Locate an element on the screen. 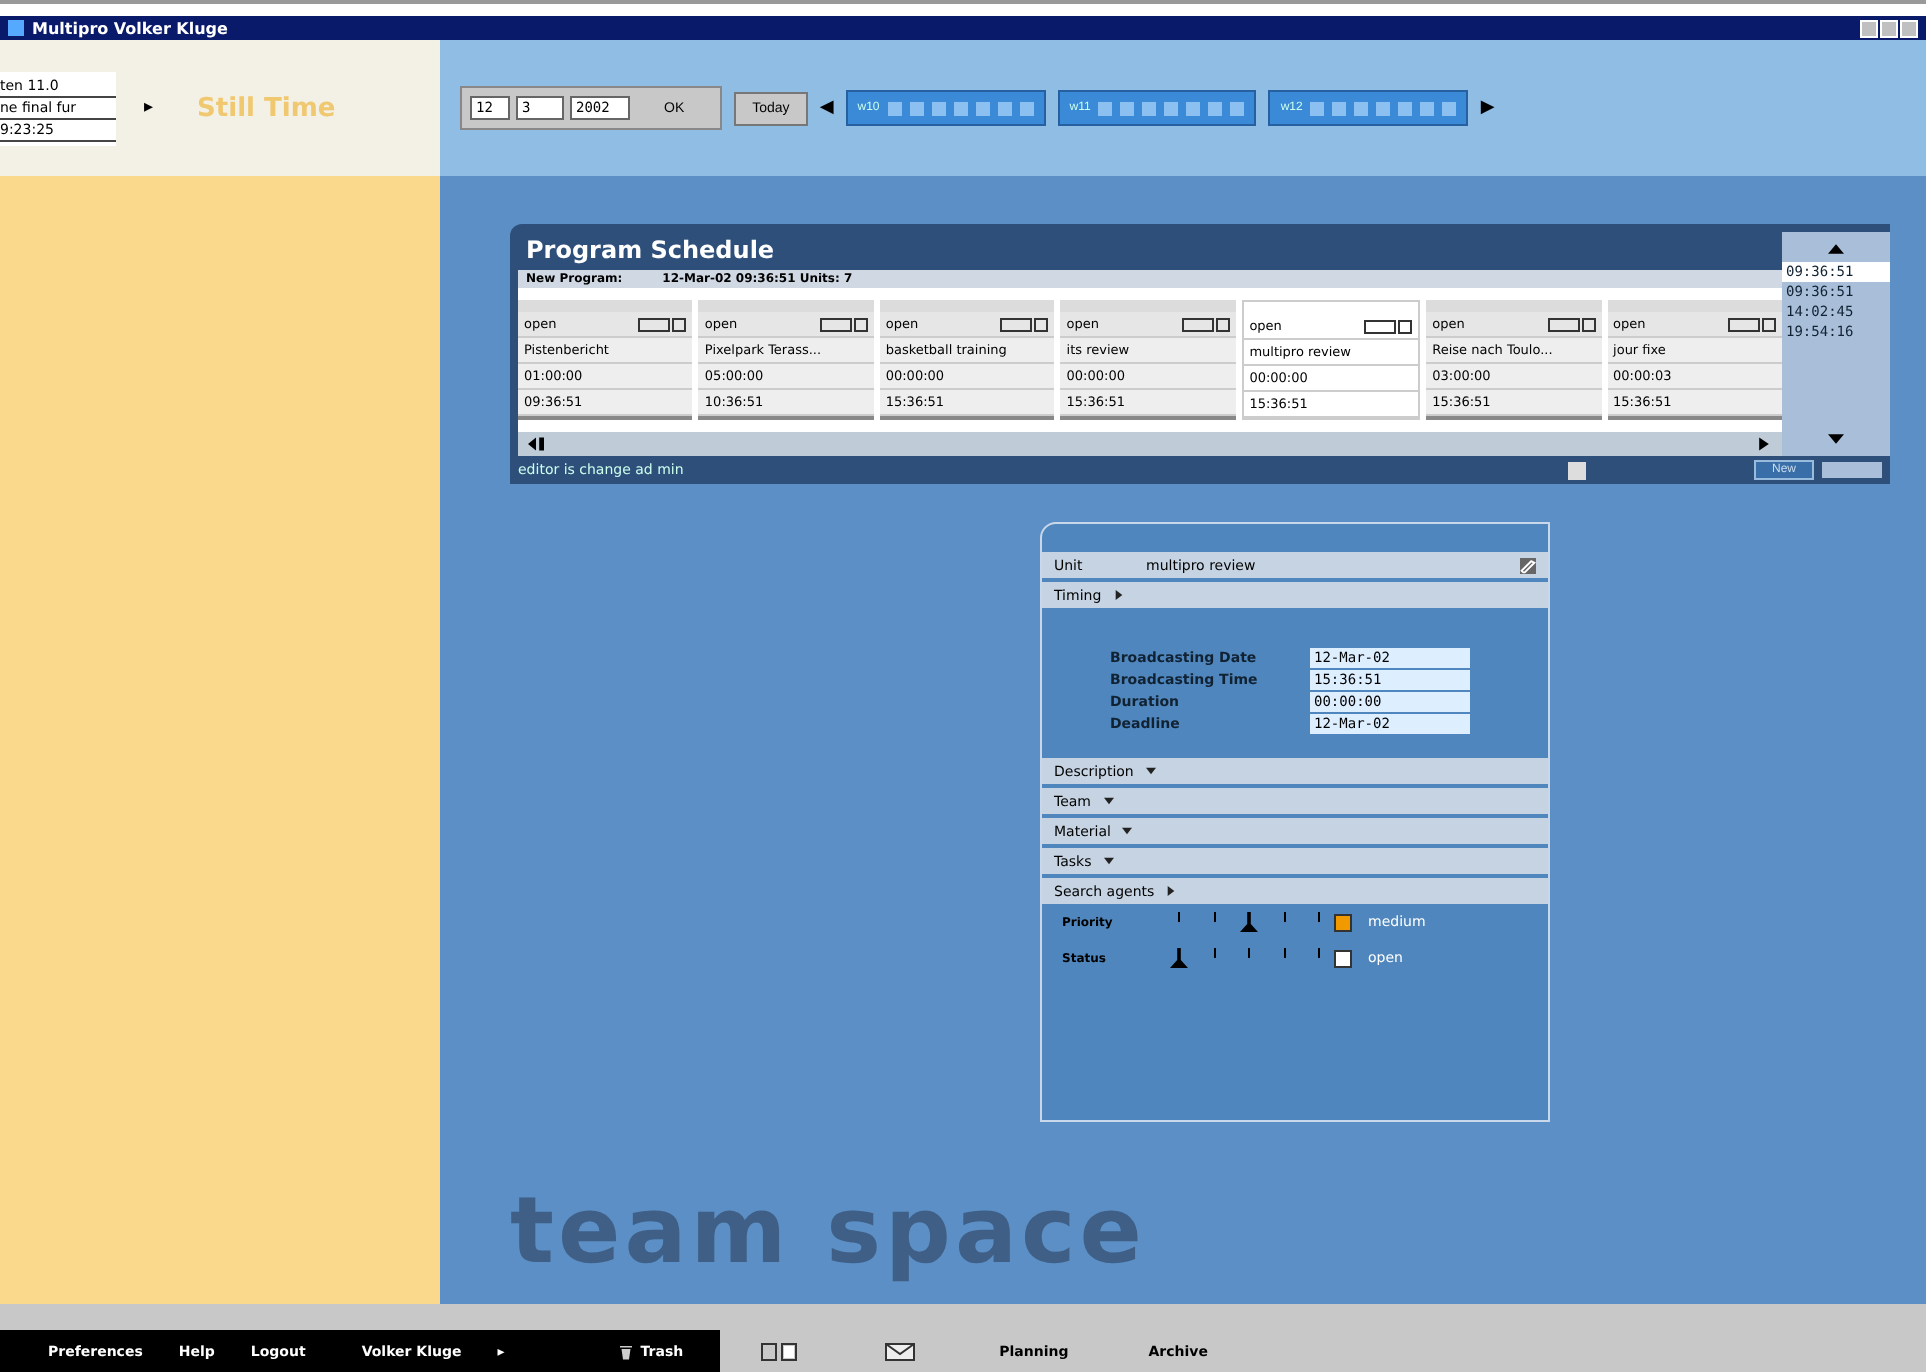 This screenshot has width=1926, height=1372. app-icon is located at coordinates (16, 28).